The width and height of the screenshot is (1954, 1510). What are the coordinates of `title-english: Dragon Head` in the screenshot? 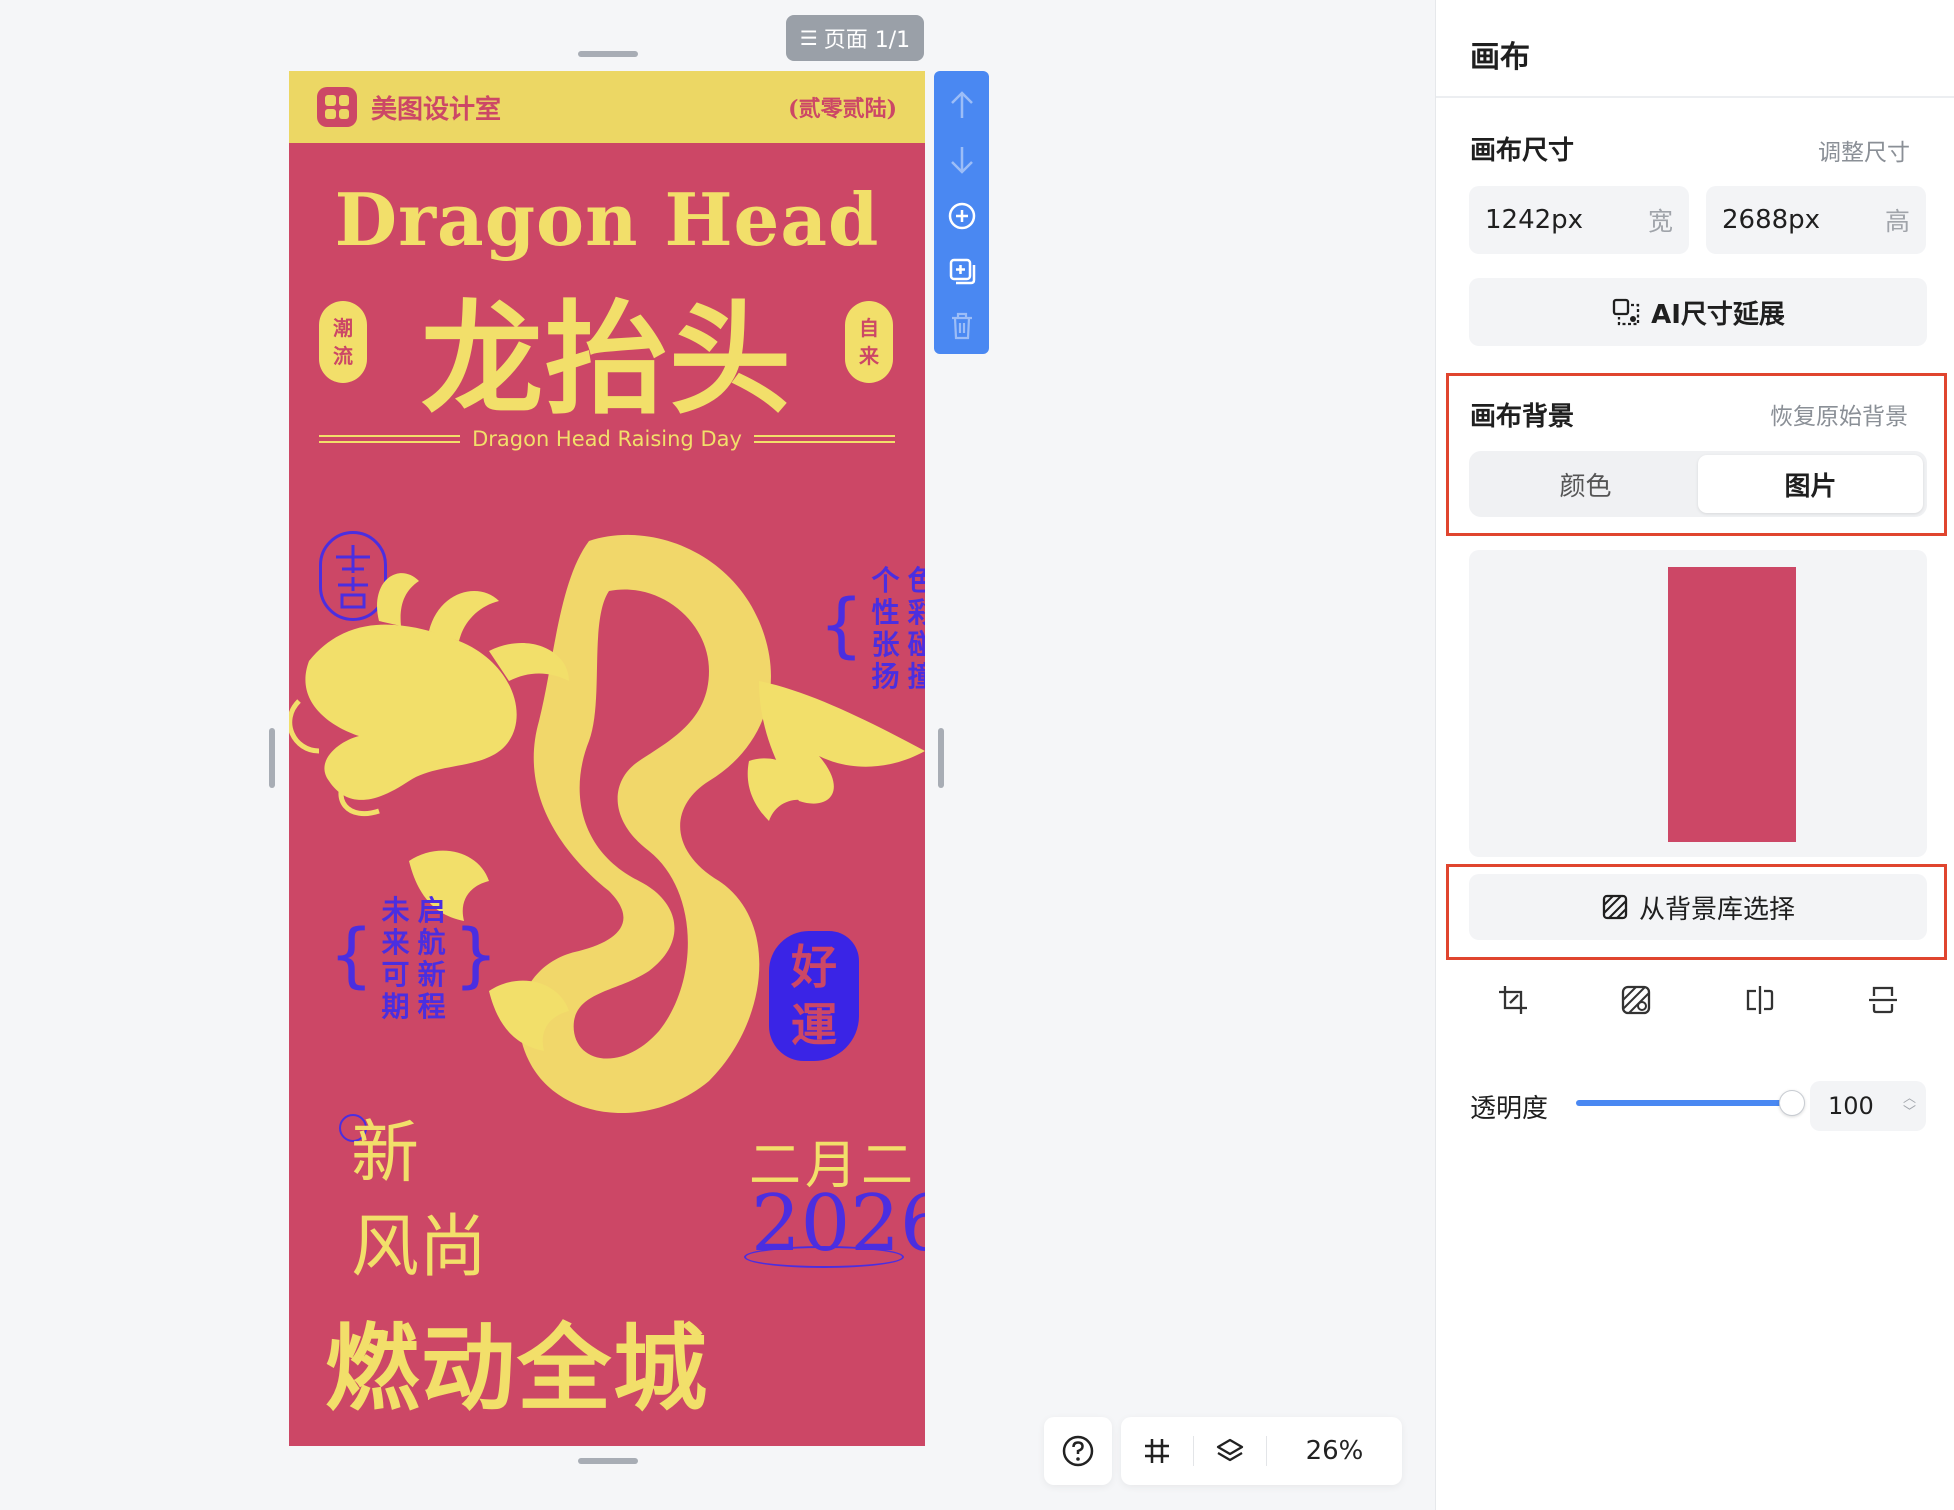 It's located at (607, 219).